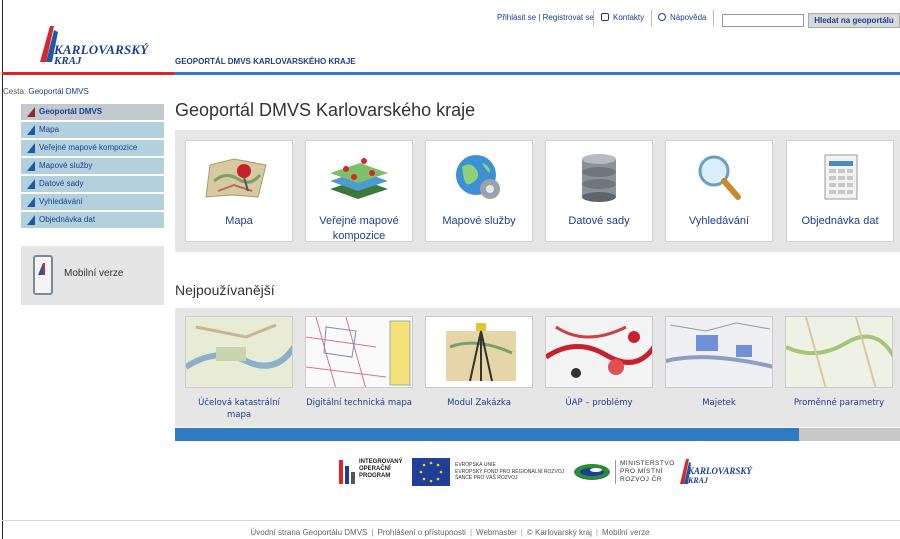 The image size is (900, 539). I want to click on magnifier-icon, so click(719, 177).